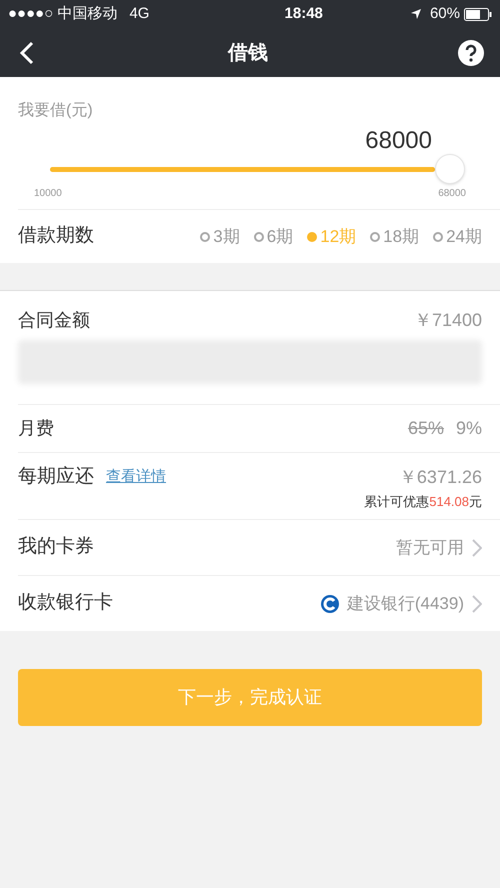  Describe the element at coordinates (27, 52) in the screenshot. I see `back-icon` at that location.